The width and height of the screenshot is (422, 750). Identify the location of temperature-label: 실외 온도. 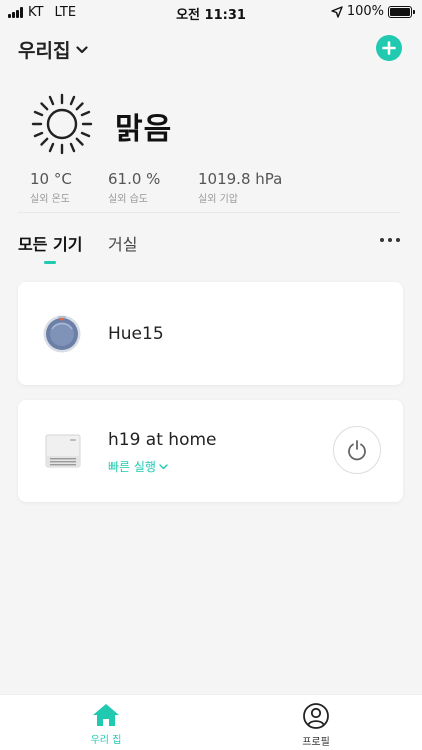
(50, 199).